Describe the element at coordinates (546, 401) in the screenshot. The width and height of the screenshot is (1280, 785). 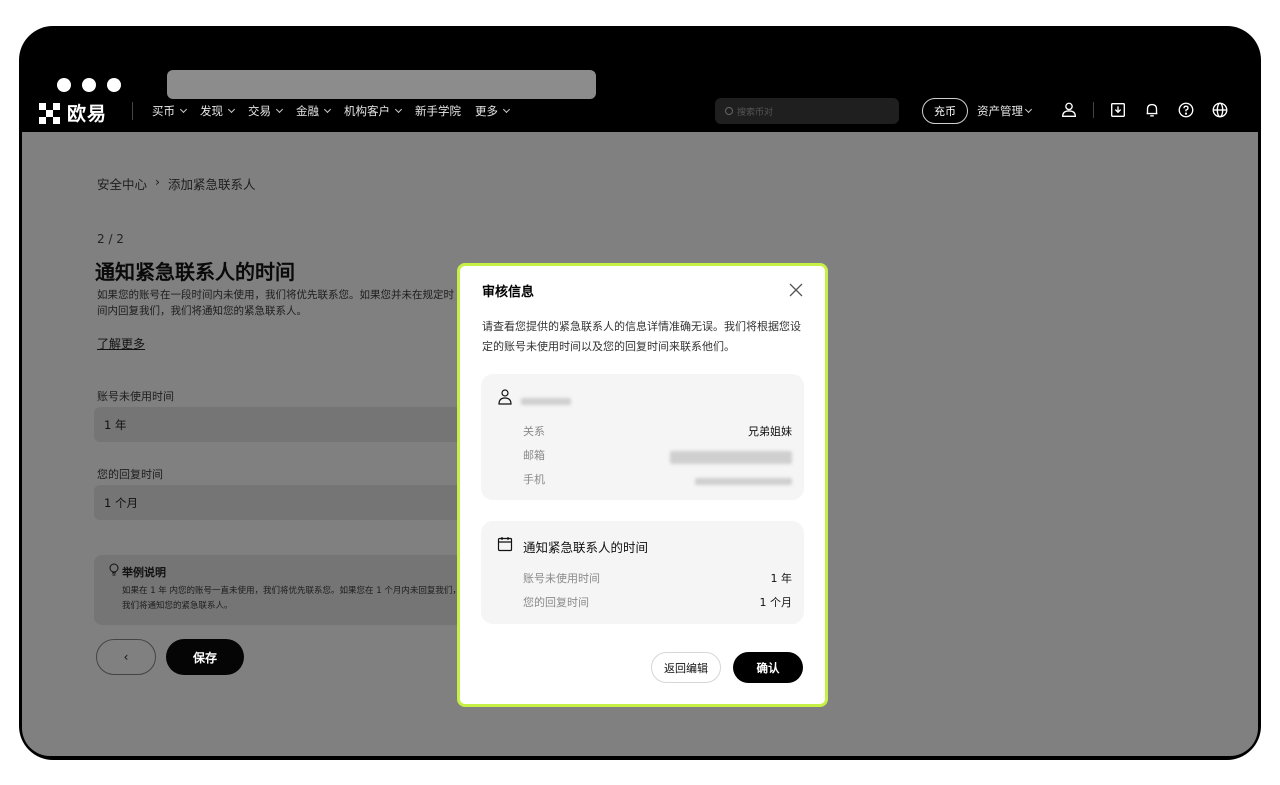
I see `contact-name-redacted` at that location.